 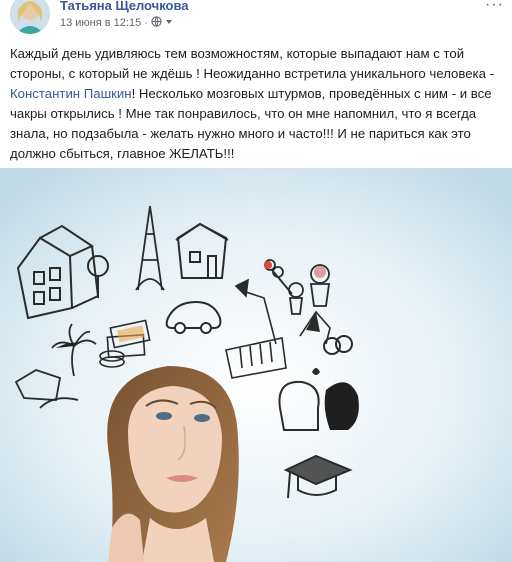 What do you see at coordinates (173, 464) in the screenshot?
I see `woman-illustration` at bounding box center [173, 464].